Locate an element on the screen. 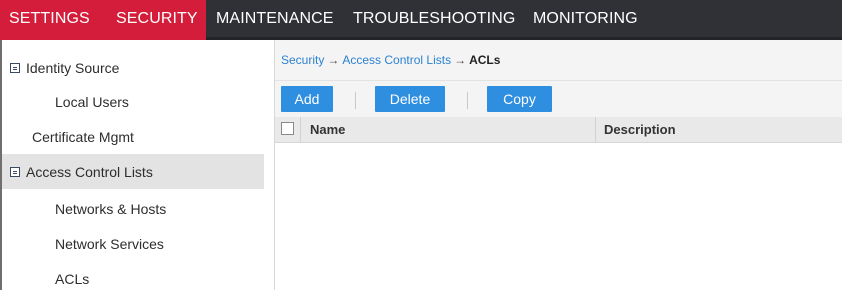 This screenshot has width=842, height=296. breadcrumb-access-control-lists: Access Control Lists is located at coordinates (396, 60).